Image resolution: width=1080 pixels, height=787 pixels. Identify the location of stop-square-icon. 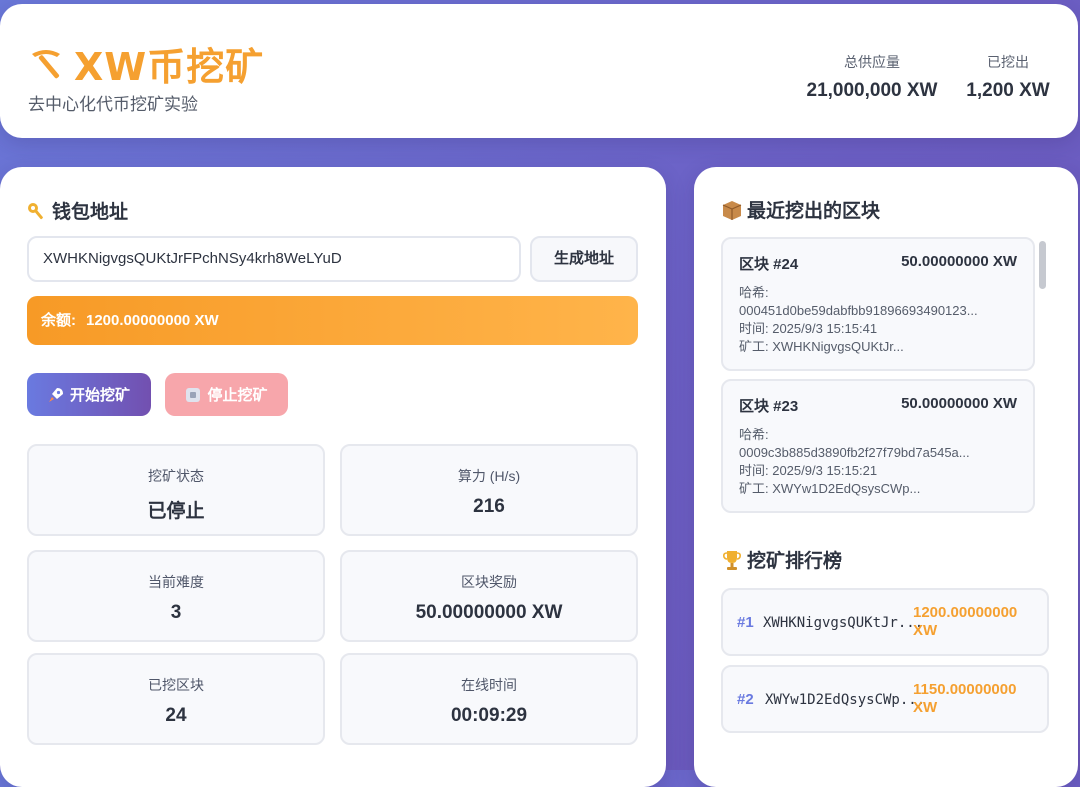
(193, 394).